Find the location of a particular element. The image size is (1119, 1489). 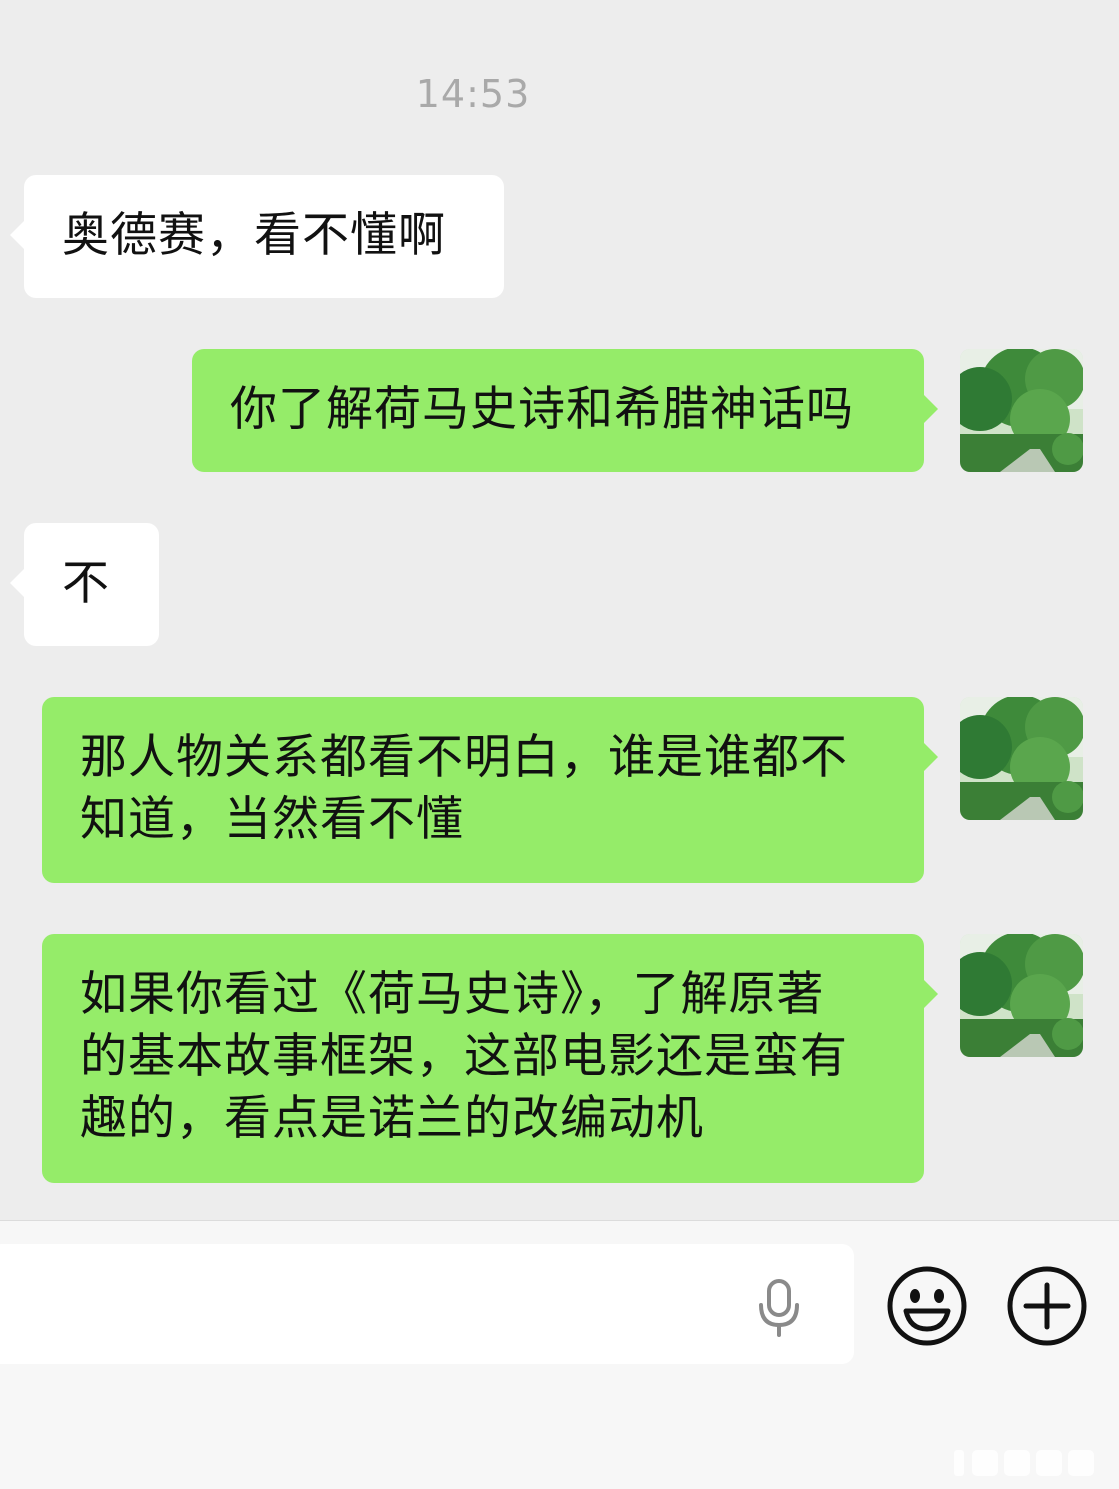

message-text: 奥德赛，看不懂啊 is located at coordinates (254, 235).